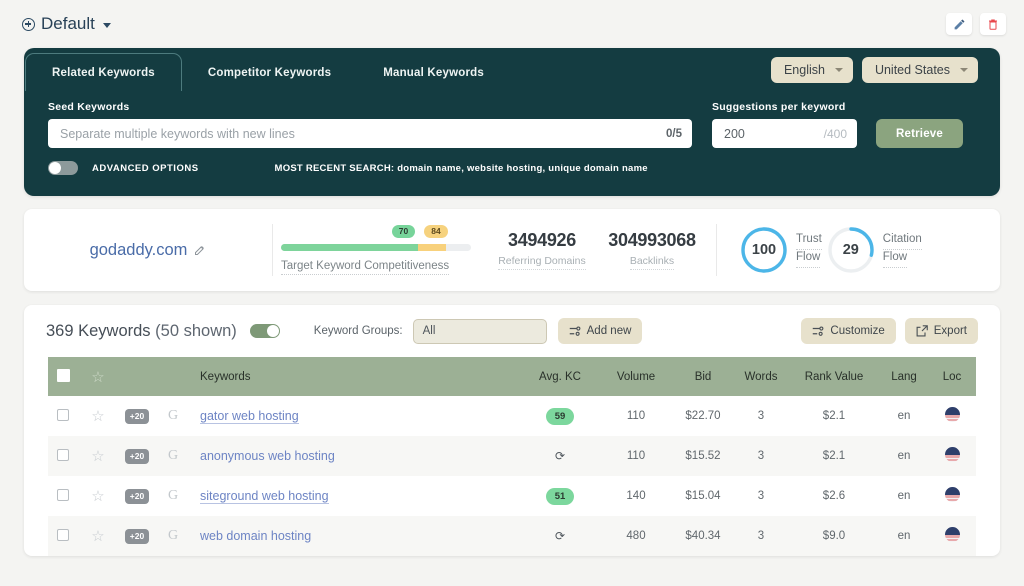  What do you see at coordinates (103, 72) in the screenshot?
I see `tab-related-keywords: Related Keywords` at bounding box center [103, 72].